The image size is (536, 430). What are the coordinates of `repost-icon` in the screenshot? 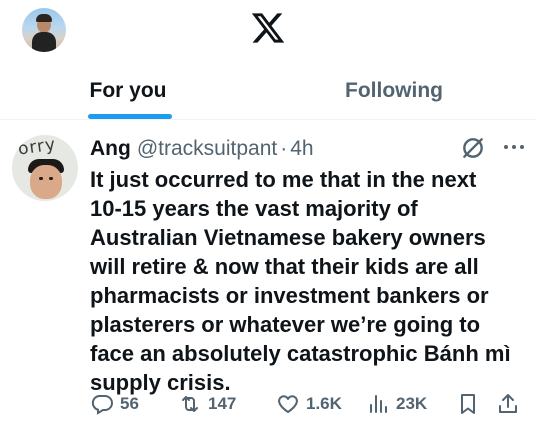 It's located at (190, 404).